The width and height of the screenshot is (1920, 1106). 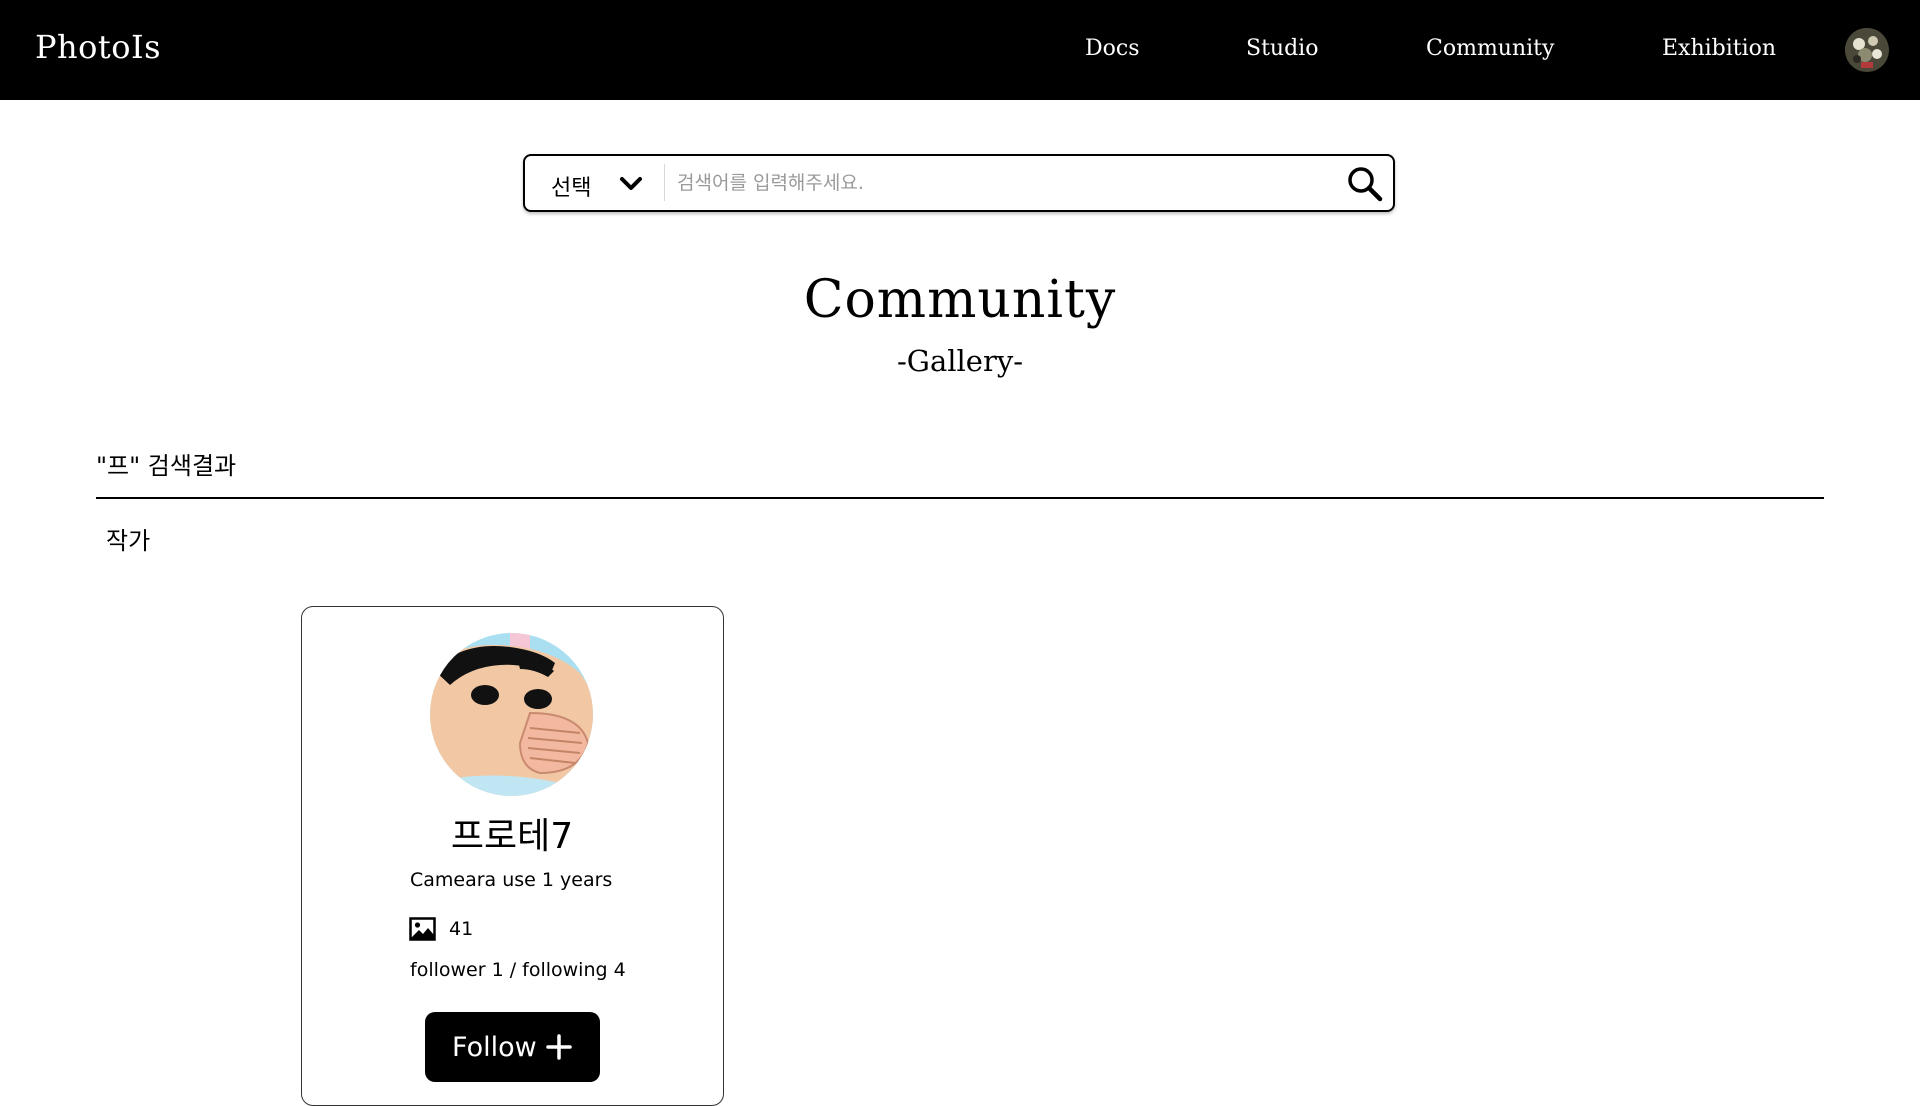 I want to click on search-category-label: 선택, so click(x=571, y=188).